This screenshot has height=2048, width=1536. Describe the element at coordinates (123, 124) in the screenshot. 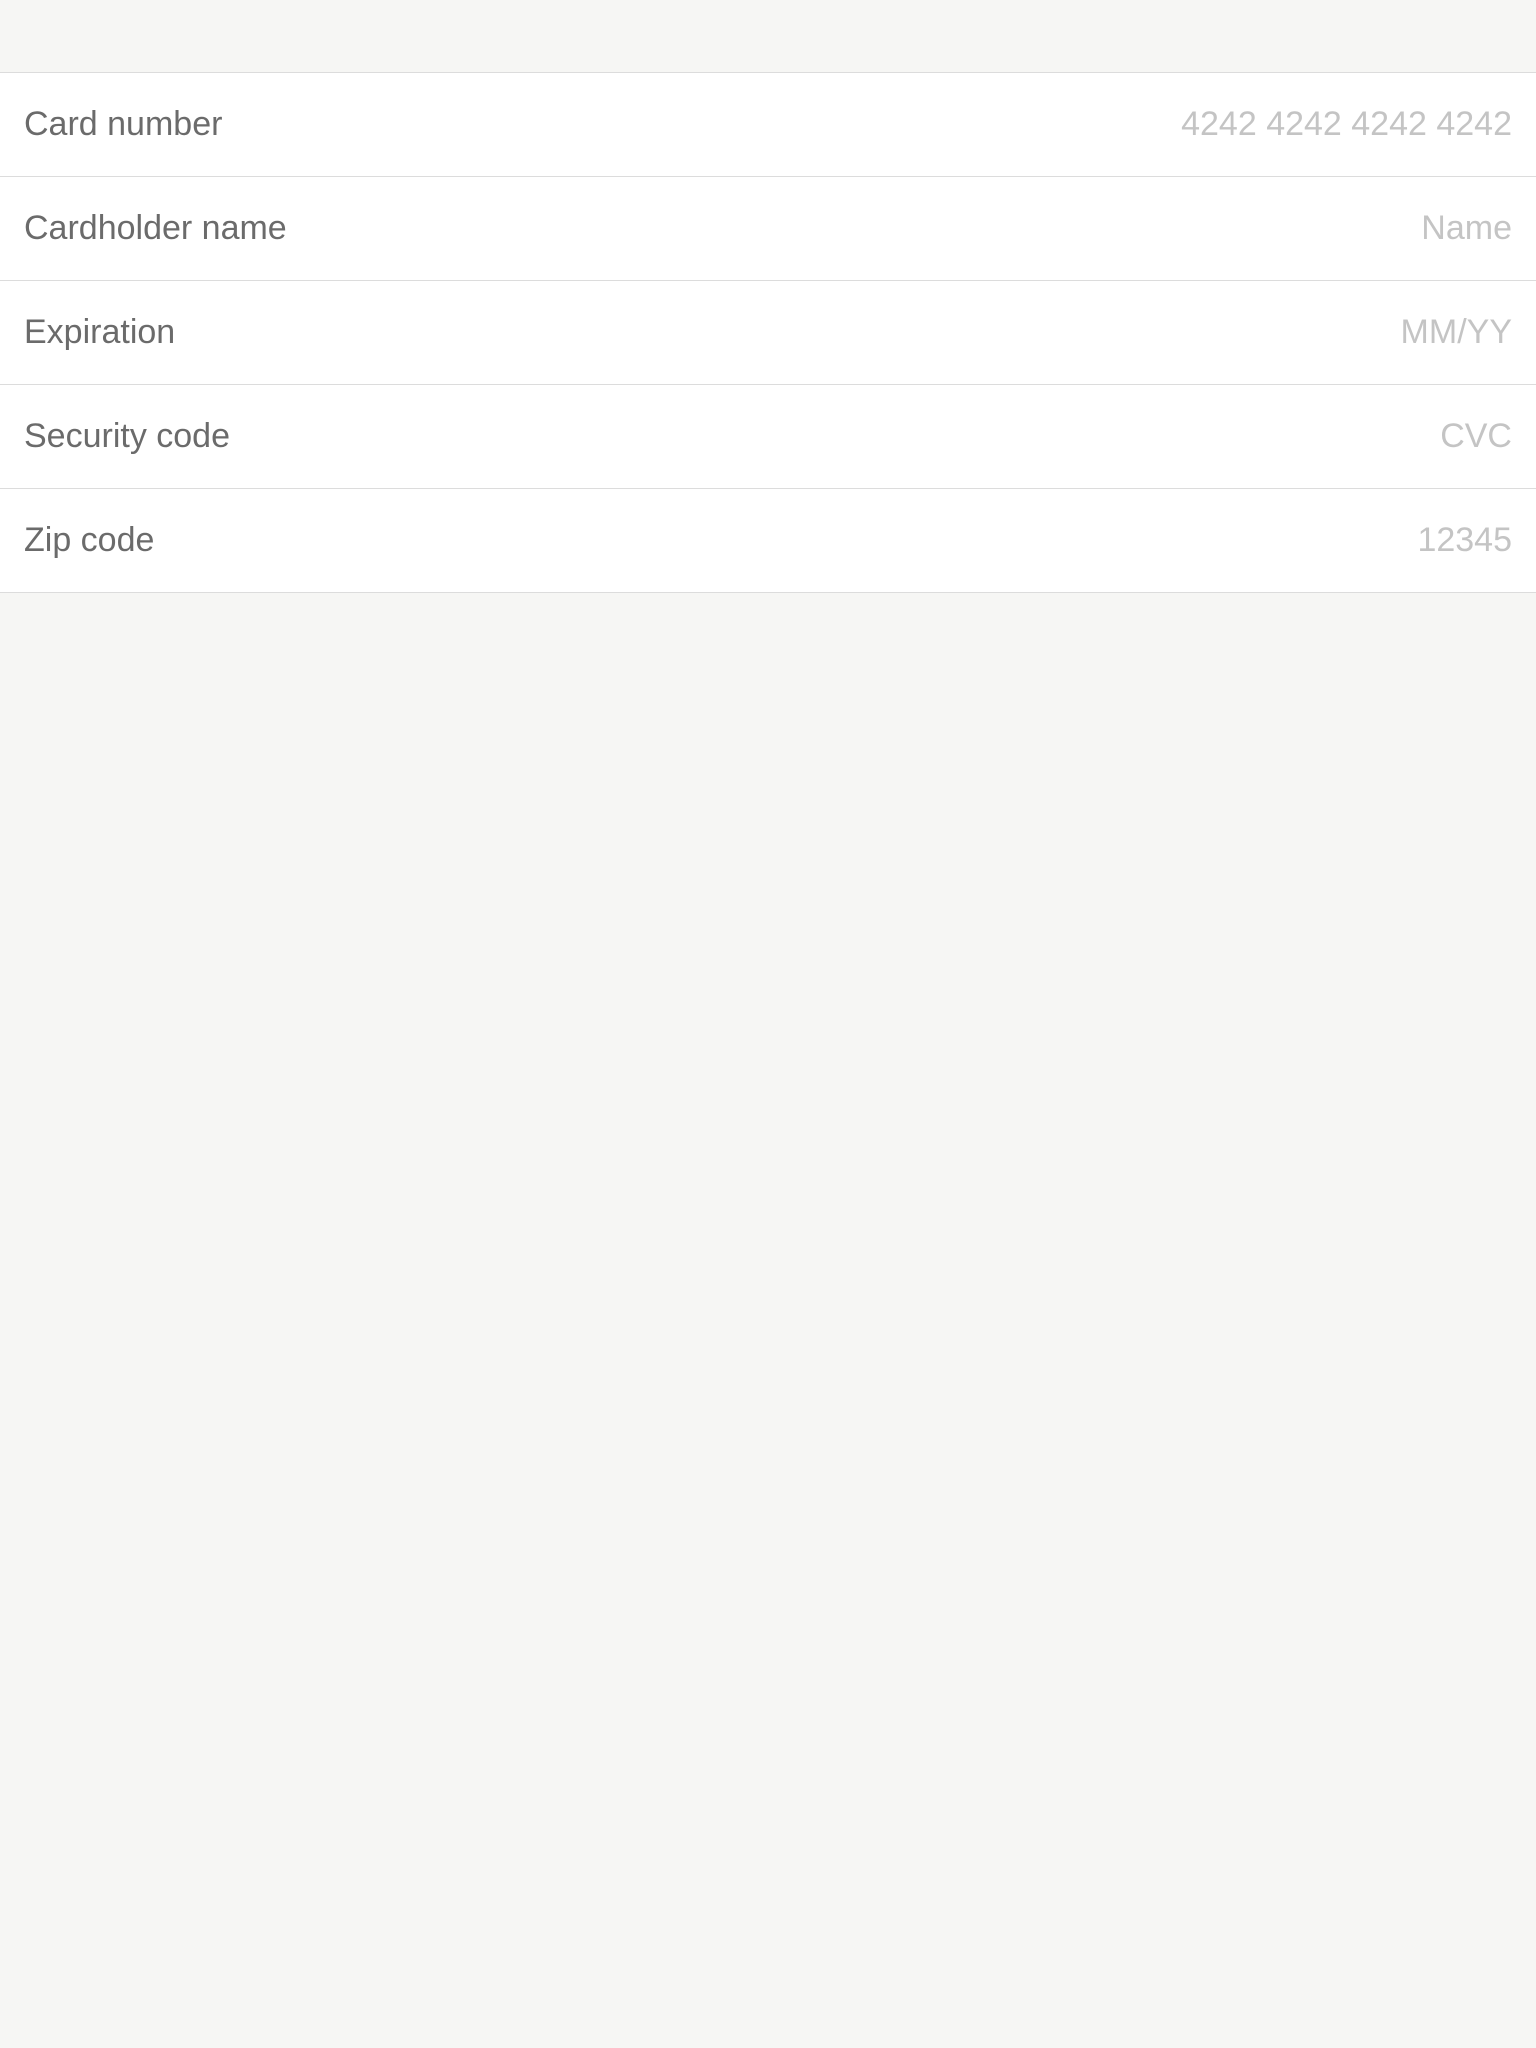

I see `card-number-label: Card number` at that location.